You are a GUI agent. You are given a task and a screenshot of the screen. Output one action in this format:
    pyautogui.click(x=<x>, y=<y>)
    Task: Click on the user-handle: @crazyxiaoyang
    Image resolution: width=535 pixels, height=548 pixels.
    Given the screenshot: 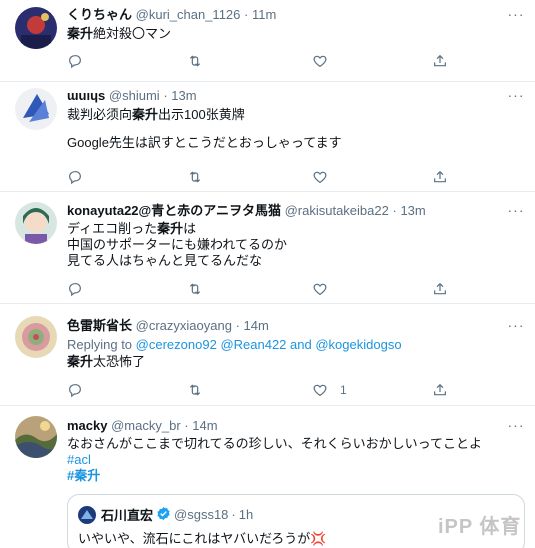 What is the action you would take?
    pyautogui.click(x=184, y=325)
    